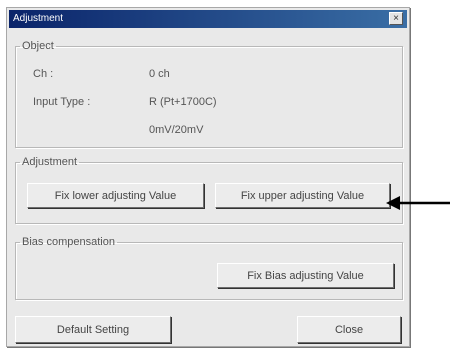 This screenshot has height=350, width=453. I want to click on object-group-legend: Object, so click(38, 46).